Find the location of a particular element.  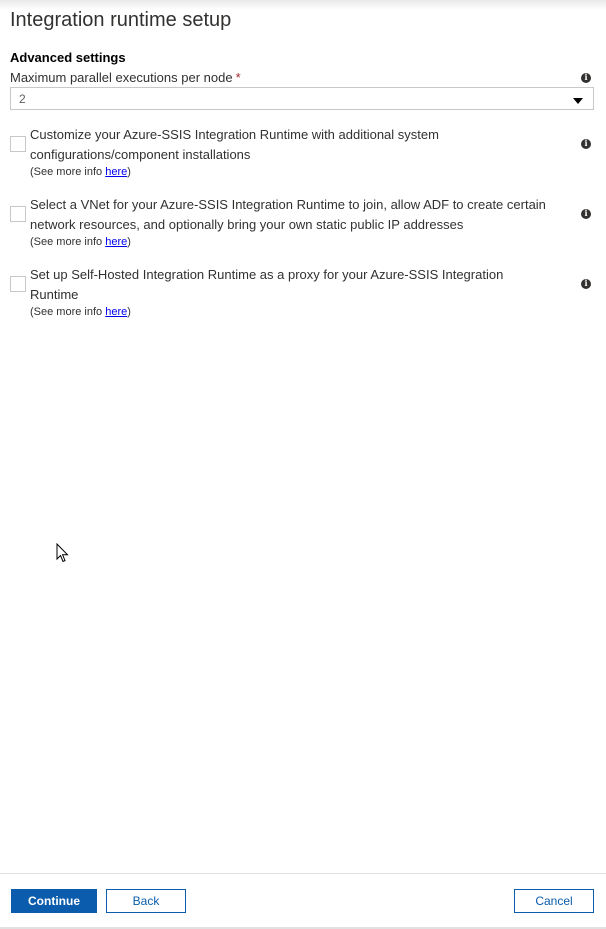

footer-divider is located at coordinates (303, 873).